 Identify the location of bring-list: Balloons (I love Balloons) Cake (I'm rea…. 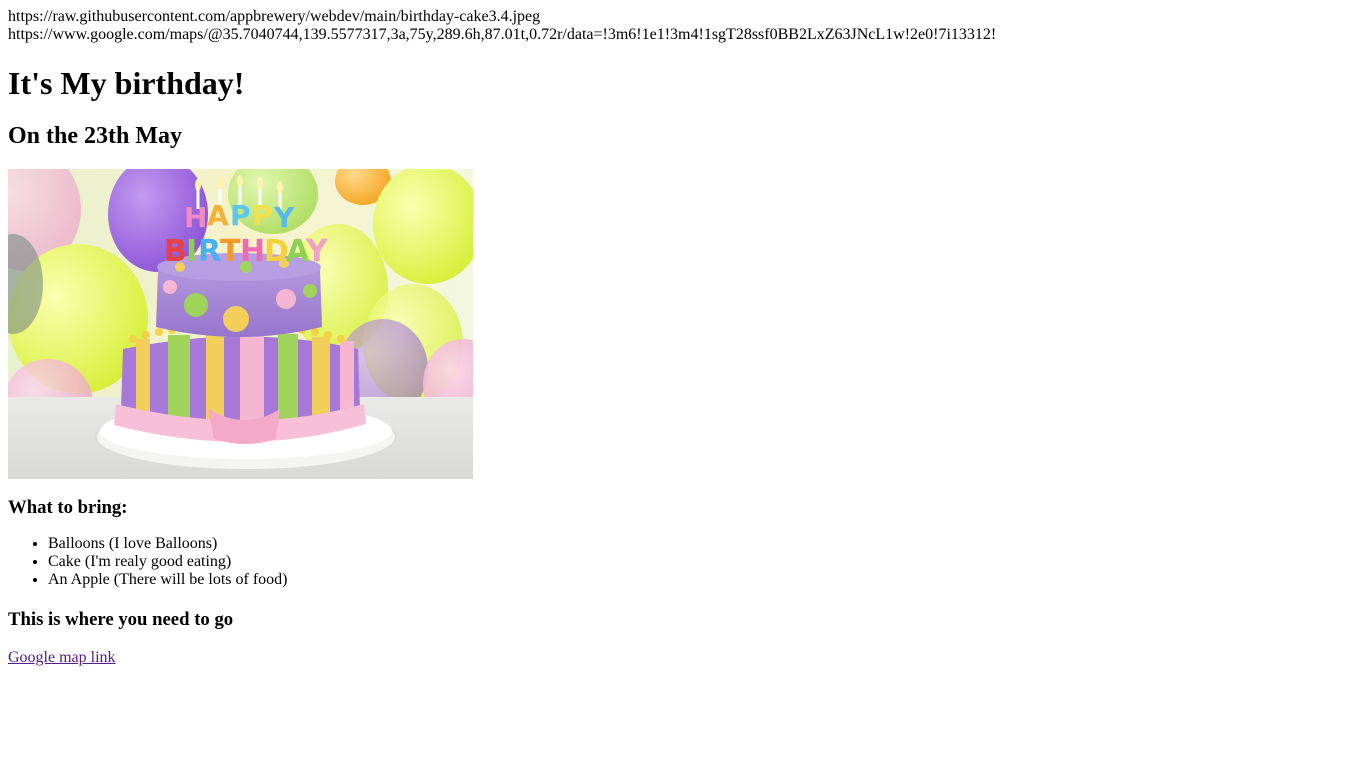
(683, 562).